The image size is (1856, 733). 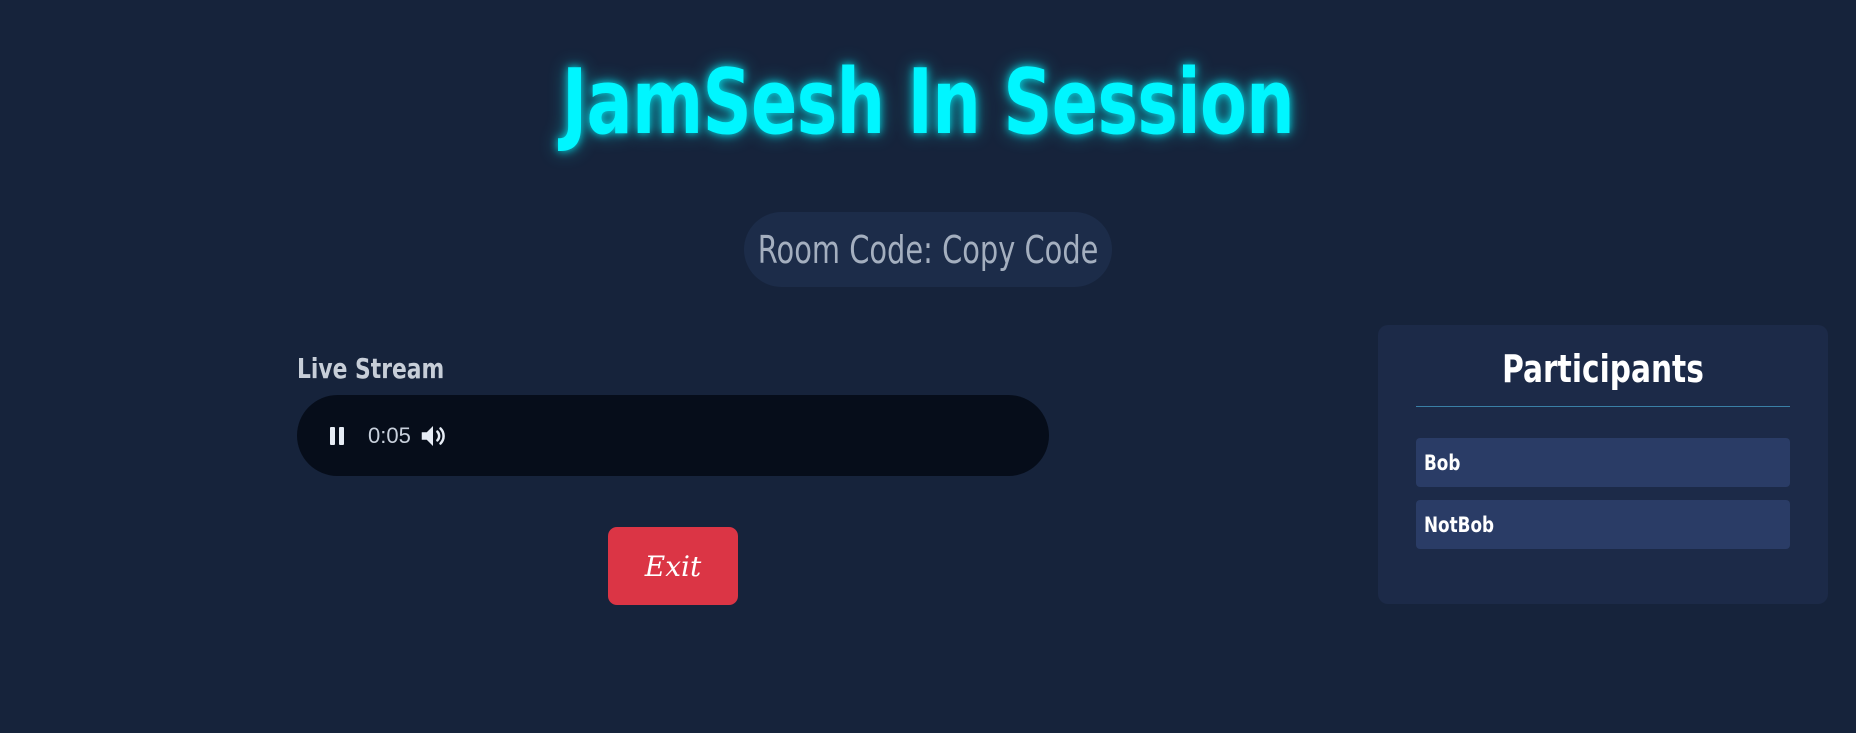 I want to click on live-stream-label: Live Stream, so click(x=371, y=368).